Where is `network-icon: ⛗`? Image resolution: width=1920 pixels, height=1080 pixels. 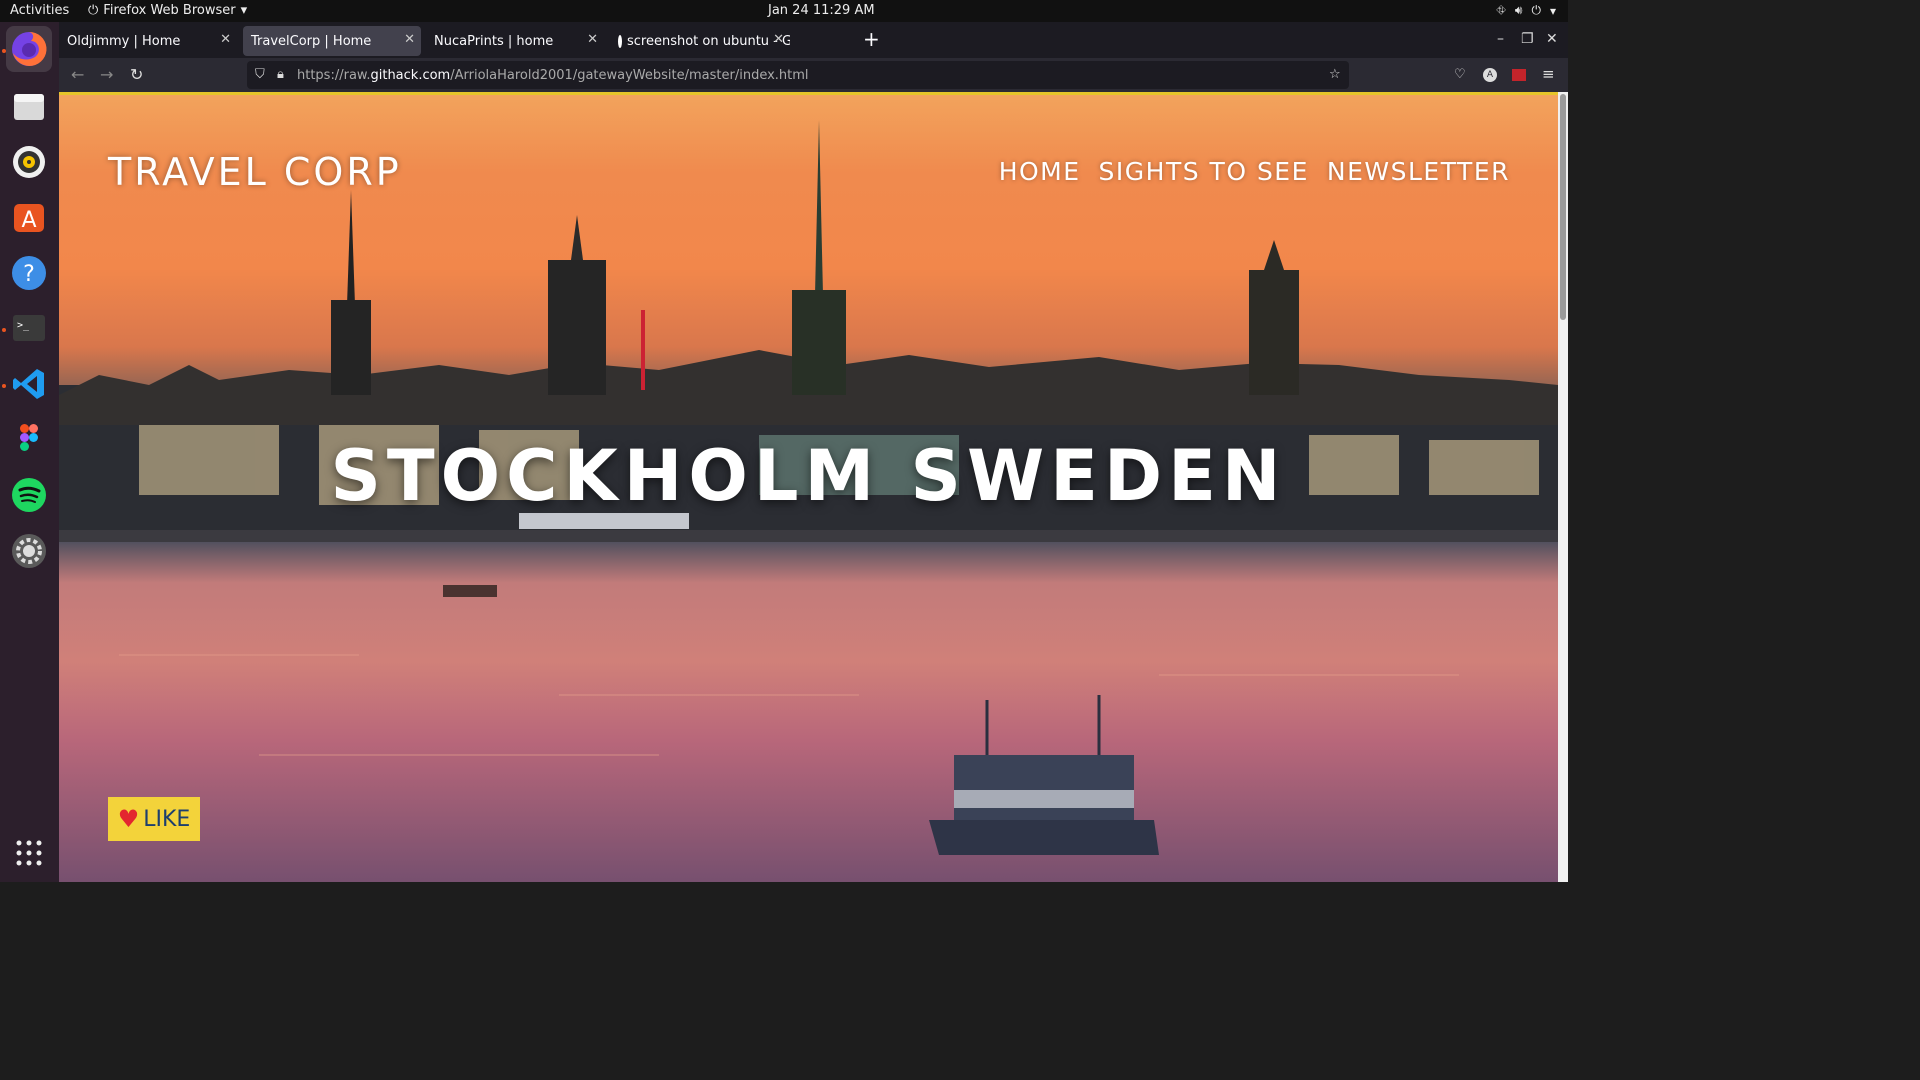
network-icon: ⛗ is located at coordinates (1501, 10).